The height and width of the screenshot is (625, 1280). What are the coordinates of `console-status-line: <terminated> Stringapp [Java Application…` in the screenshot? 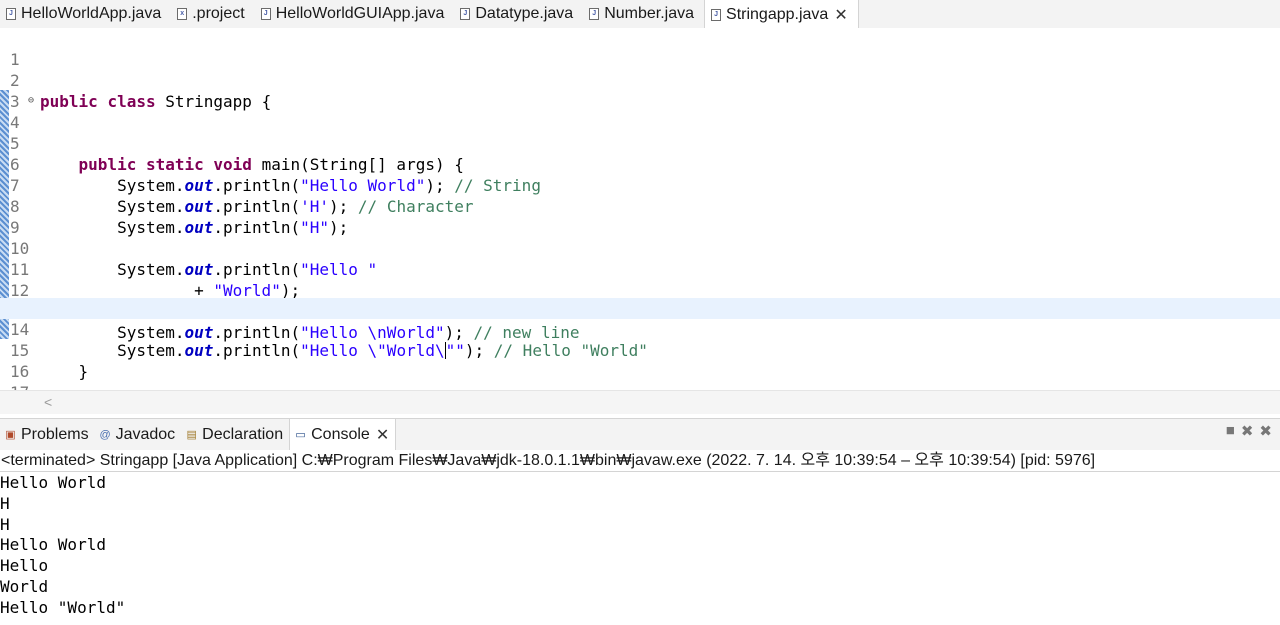 It's located at (640, 461).